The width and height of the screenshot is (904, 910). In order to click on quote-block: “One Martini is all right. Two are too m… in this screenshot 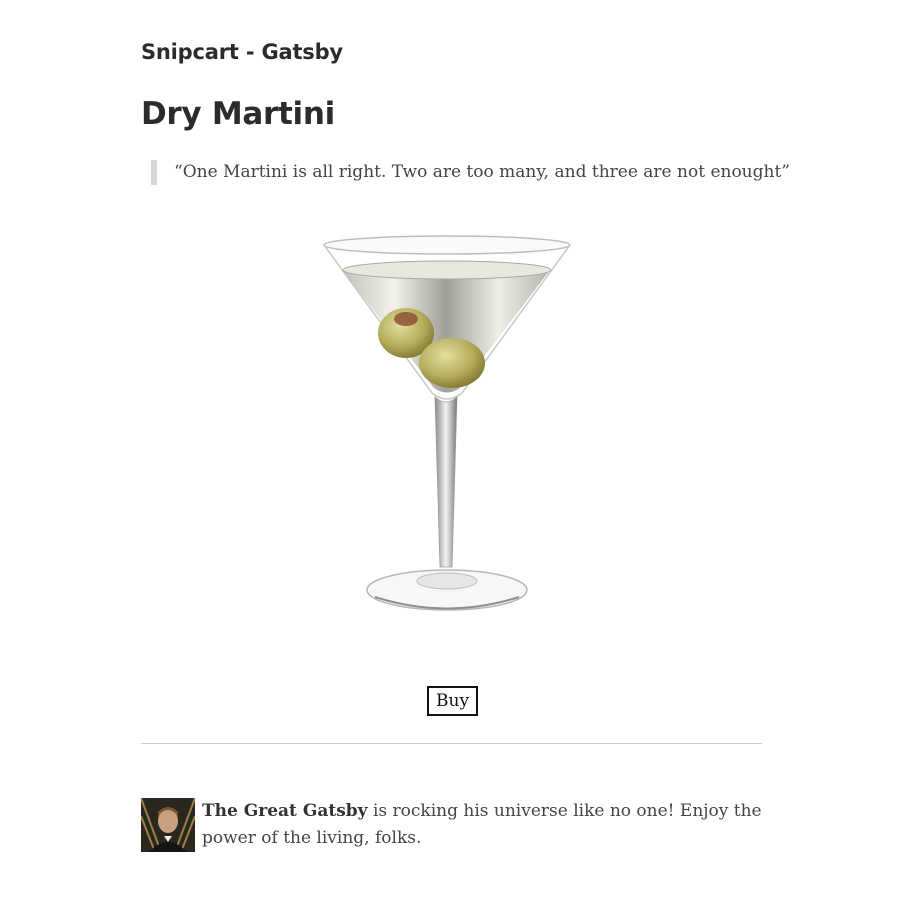, I will do `click(470, 172)`.